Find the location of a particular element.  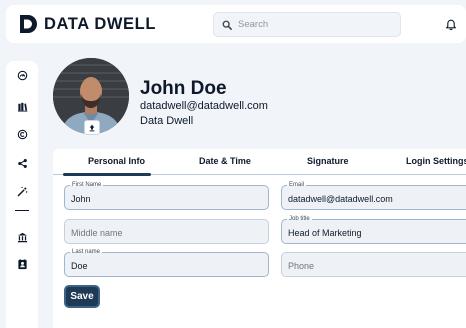

phone-field: Phone is located at coordinates (373, 264).